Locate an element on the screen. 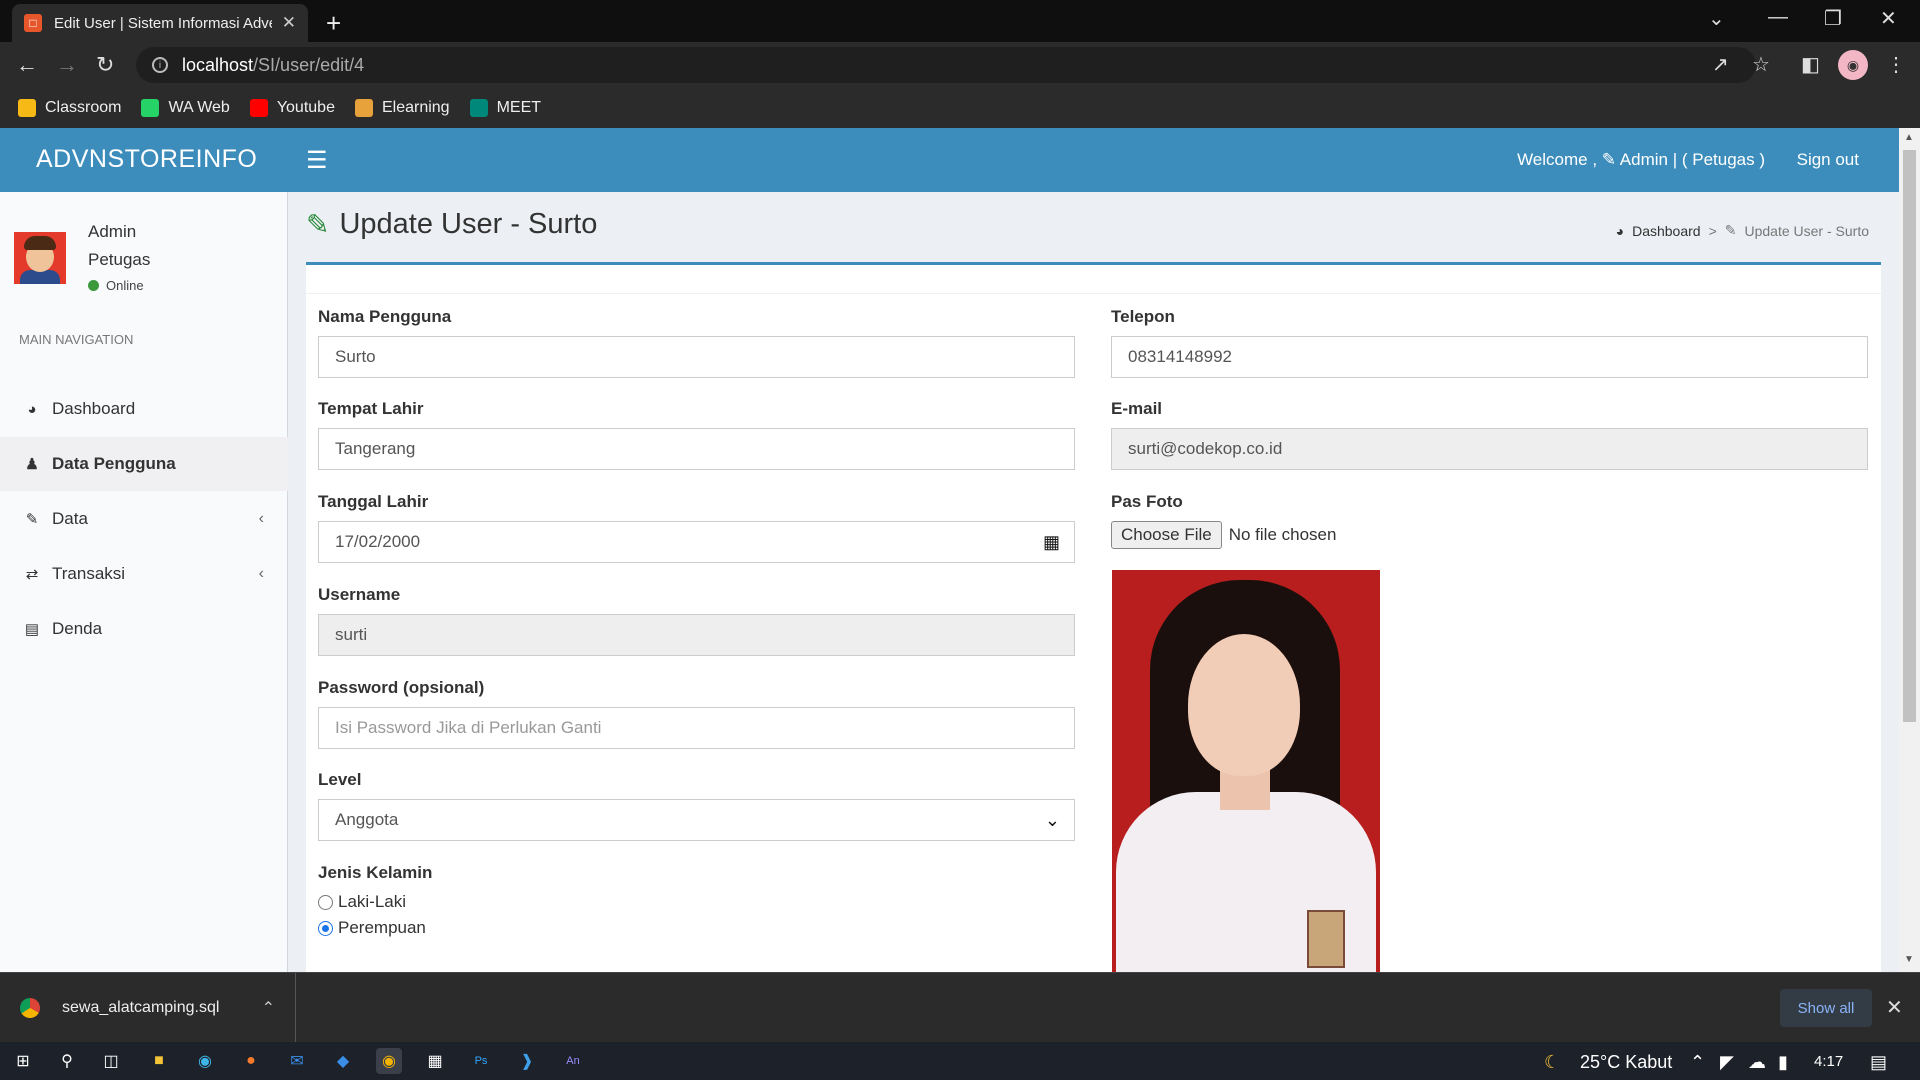 Image resolution: width=1920 pixels, height=1080 pixels. chevron-up-icon: ⌃ is located at coordinates (268, 1008).